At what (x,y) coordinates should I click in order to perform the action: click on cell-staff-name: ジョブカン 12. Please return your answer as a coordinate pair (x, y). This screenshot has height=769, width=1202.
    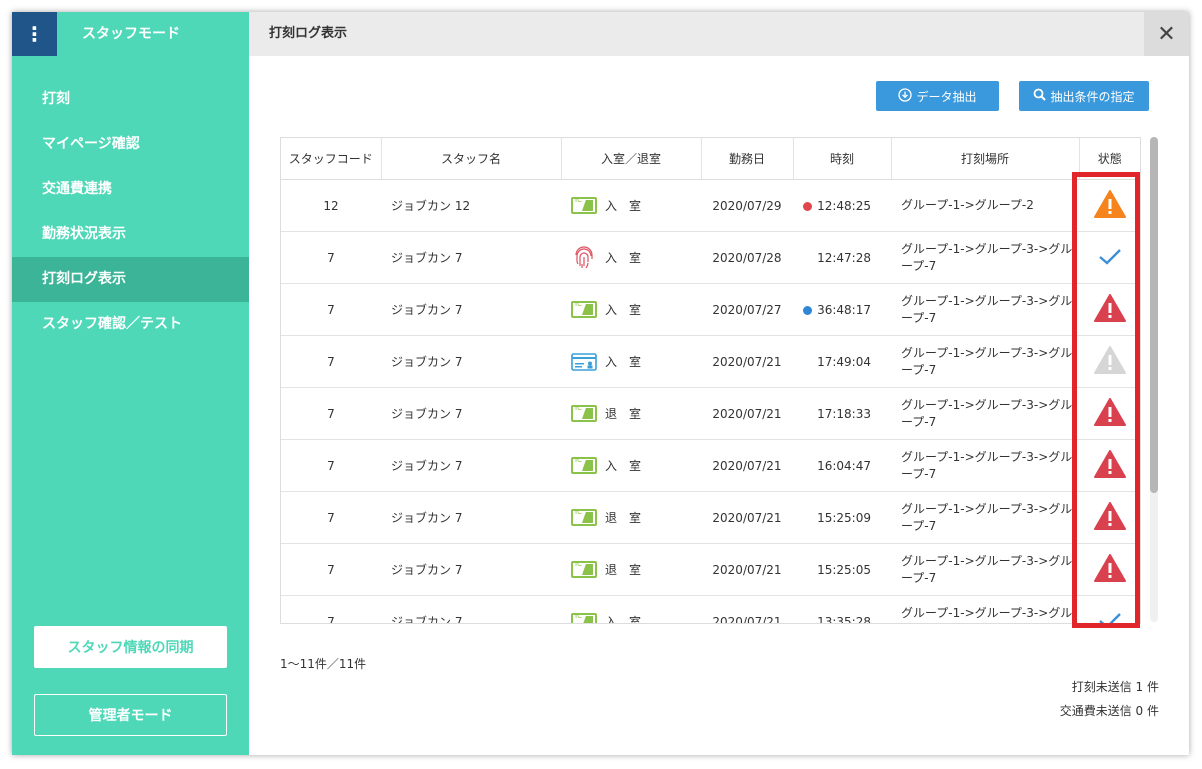
    Looking at the image, I should click on (471, 205).